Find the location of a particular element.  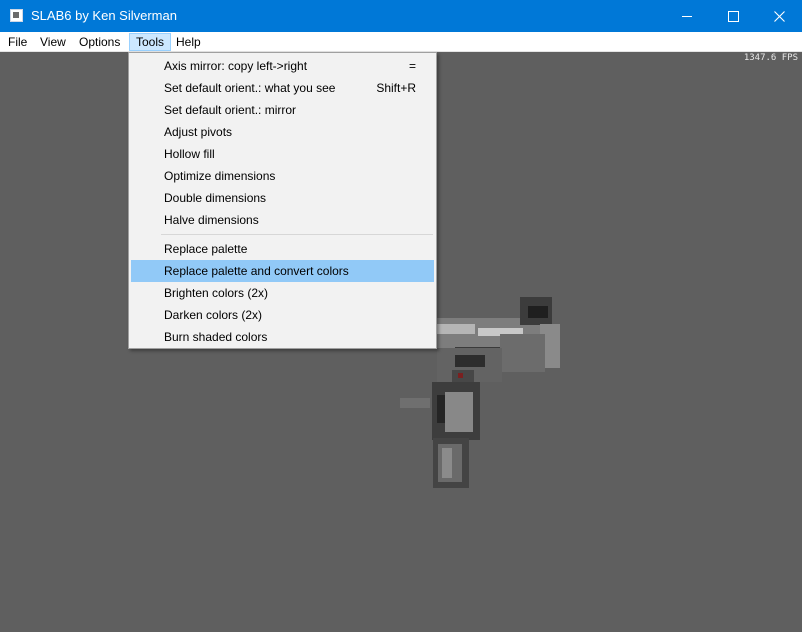

menu-item-label: Replace palette is located at coordinates (206, 249).